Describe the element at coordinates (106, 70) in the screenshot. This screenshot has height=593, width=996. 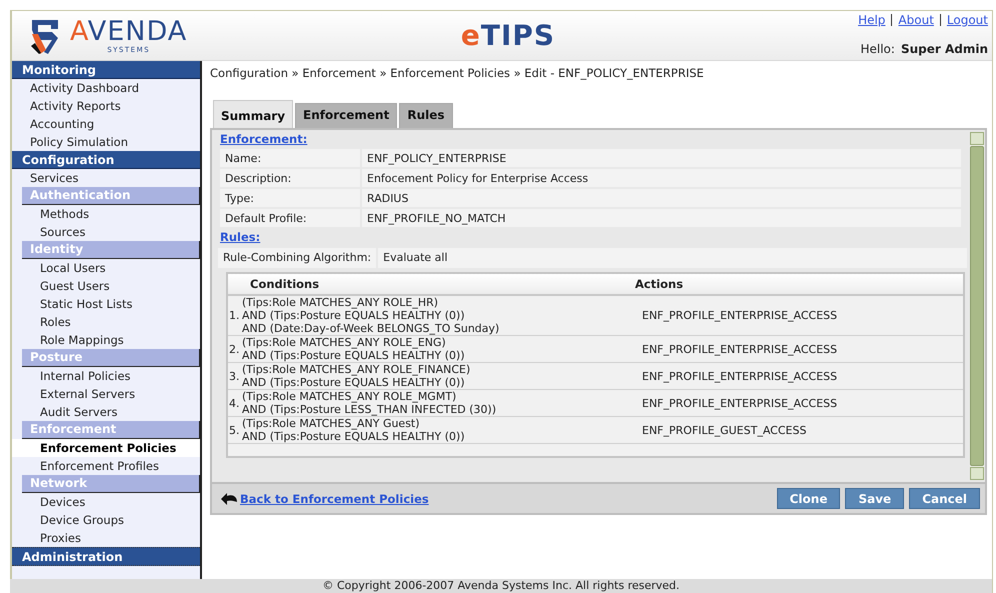
I see `sidebar-section-header: Monitoring` at that location.